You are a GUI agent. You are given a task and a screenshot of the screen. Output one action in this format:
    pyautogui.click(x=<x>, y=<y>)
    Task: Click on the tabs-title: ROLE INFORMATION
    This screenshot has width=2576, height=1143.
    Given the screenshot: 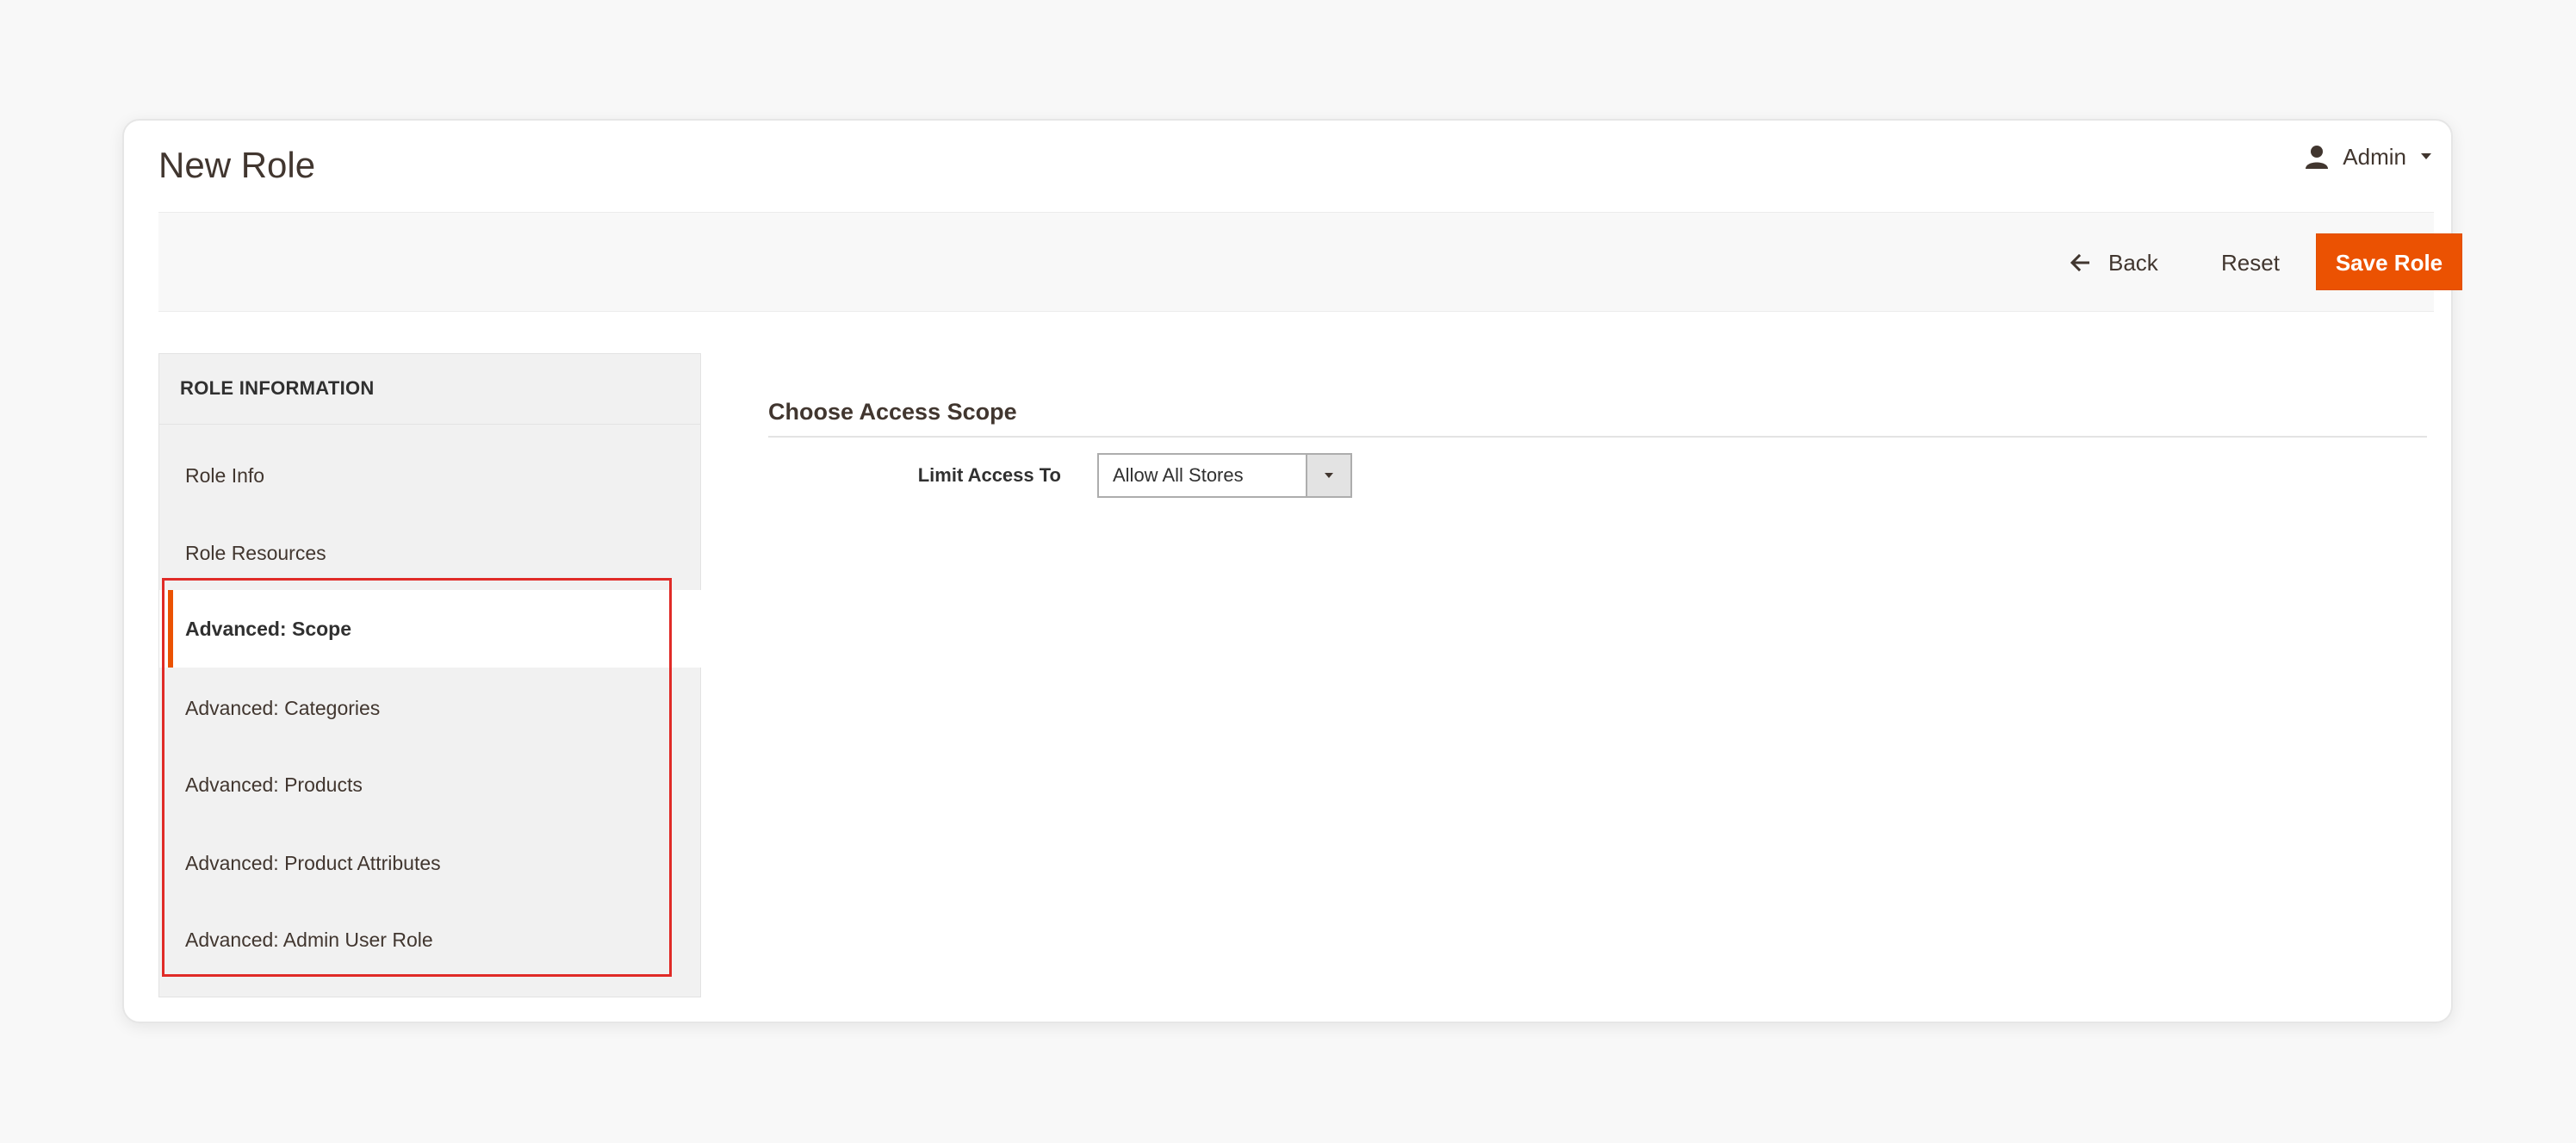 What is the action you would take?
    pyautogui.click(x=429, y=389)
    